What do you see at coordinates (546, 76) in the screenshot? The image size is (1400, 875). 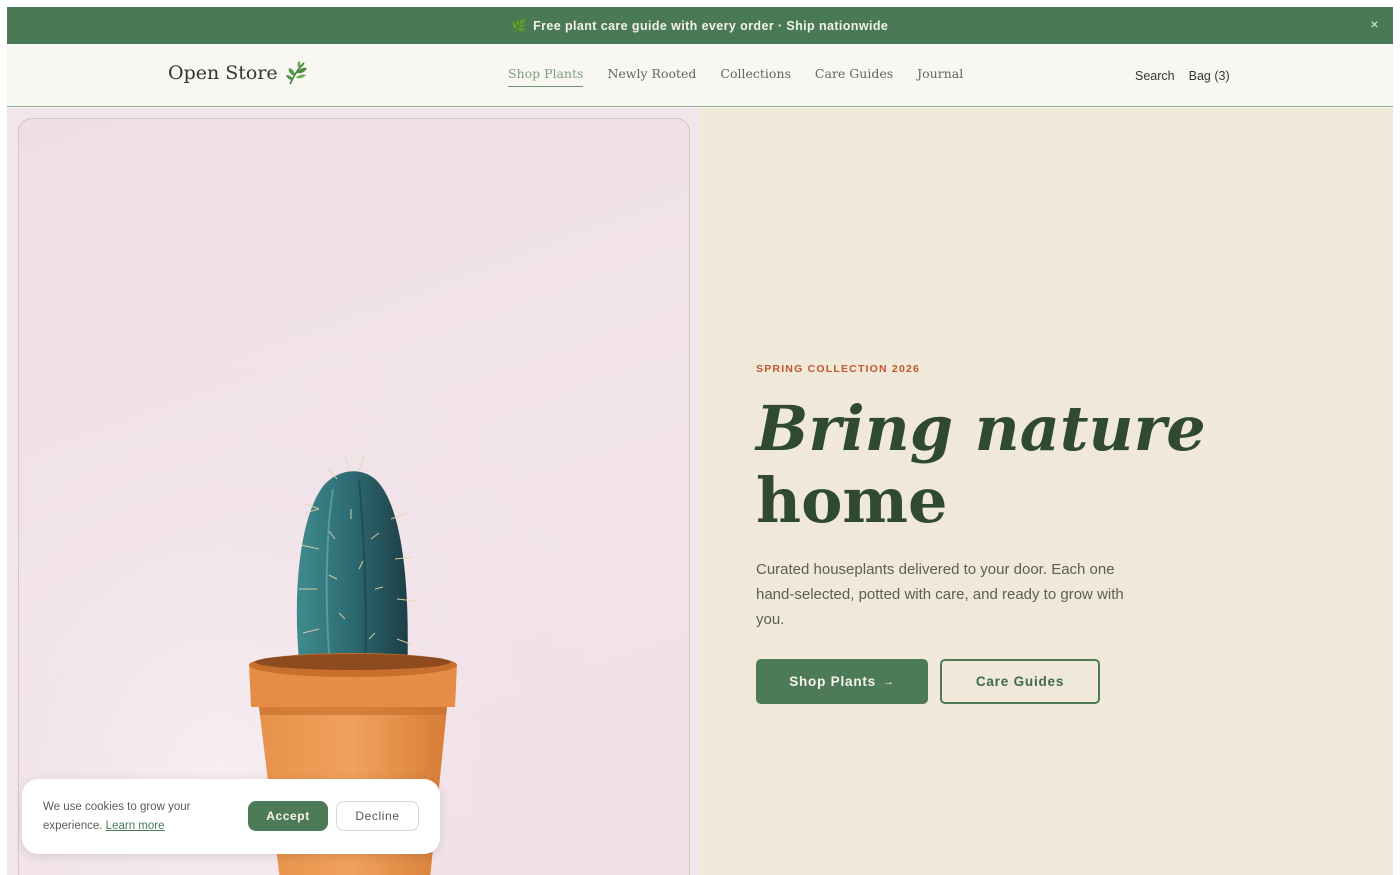 I see `nav-item-shop-plants: Shop Plants` at bounding box center [546, 76].